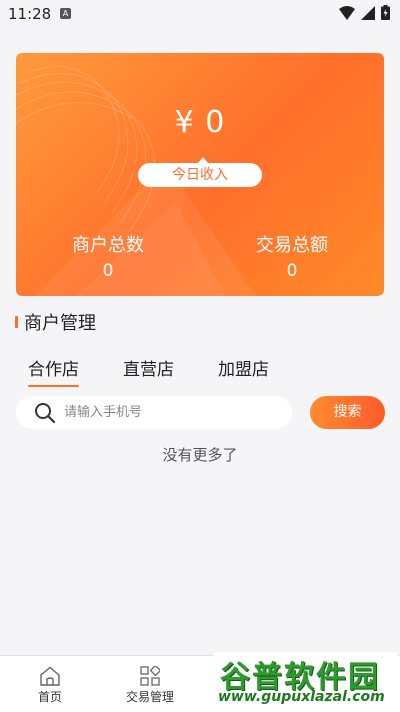 The height and width of the screenshot is (712, 400). What do you see at coordinates (65, 13) in the screenshot?
I see `notification-badge: A` at bounding box center [65, 13].